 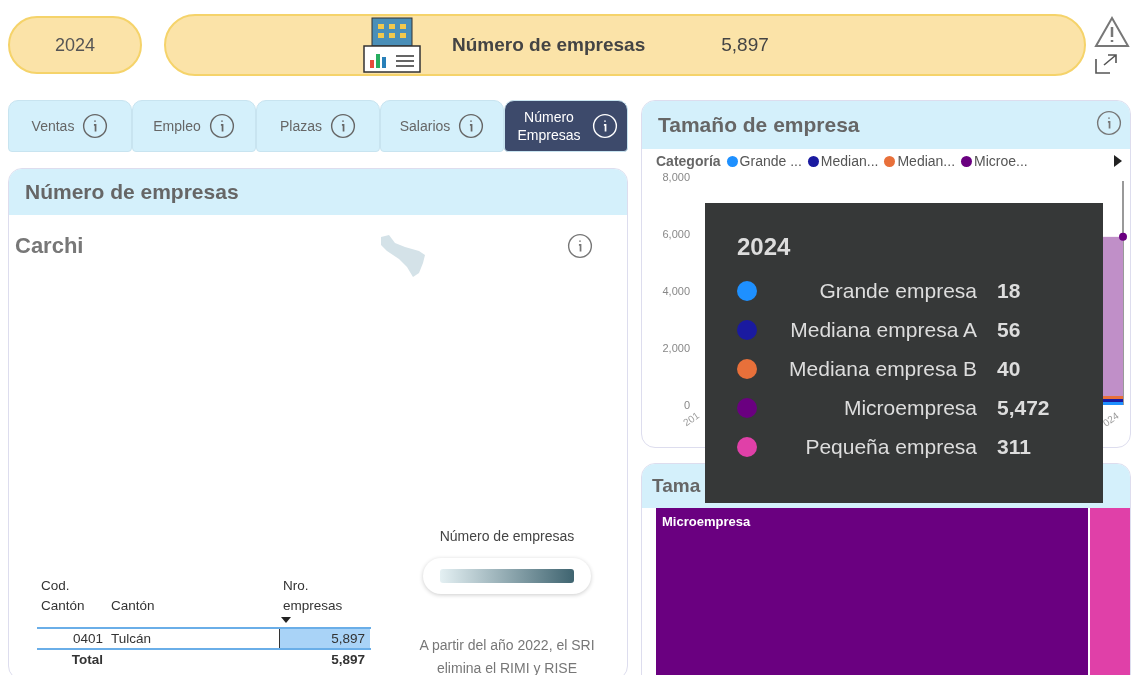 What do you see at coordinates (324, 638) in the screenshot?
I see `data-bar-cell: 5,897` at bounding box center [324, 638].